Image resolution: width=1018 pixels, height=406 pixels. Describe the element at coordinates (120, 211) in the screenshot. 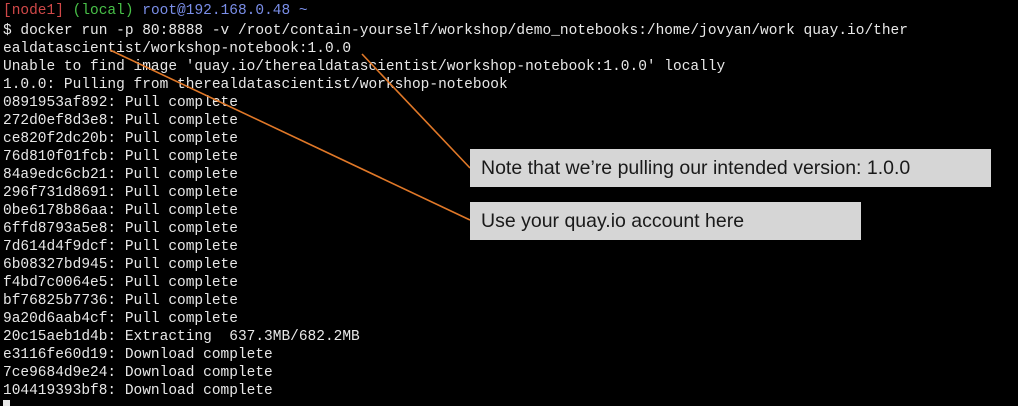

I see `output-line: 0be6178b86aa: Pull complete` at that location.